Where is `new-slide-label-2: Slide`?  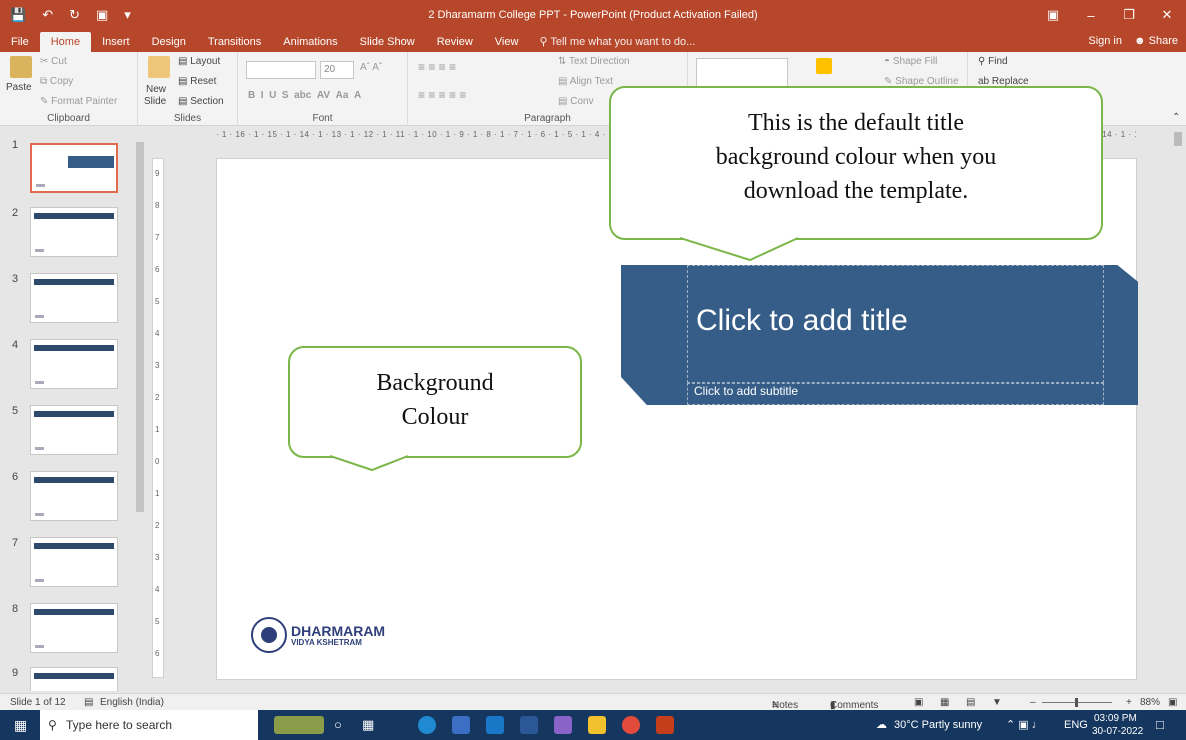 new-slide-label-2: Slide is located at coordinates (155, 101).